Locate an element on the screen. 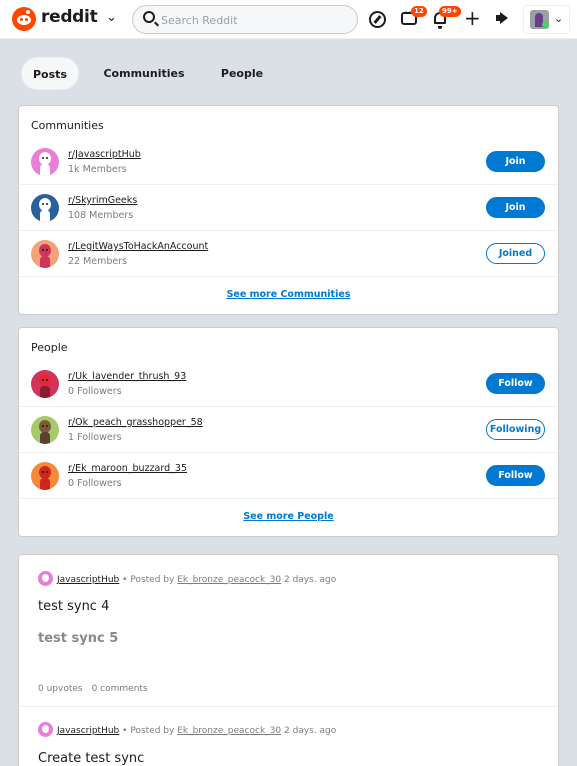 Image resolution: width=577 pixels, height=766 pixels. community-members: 108 Members is located at coordinates (101, 215).